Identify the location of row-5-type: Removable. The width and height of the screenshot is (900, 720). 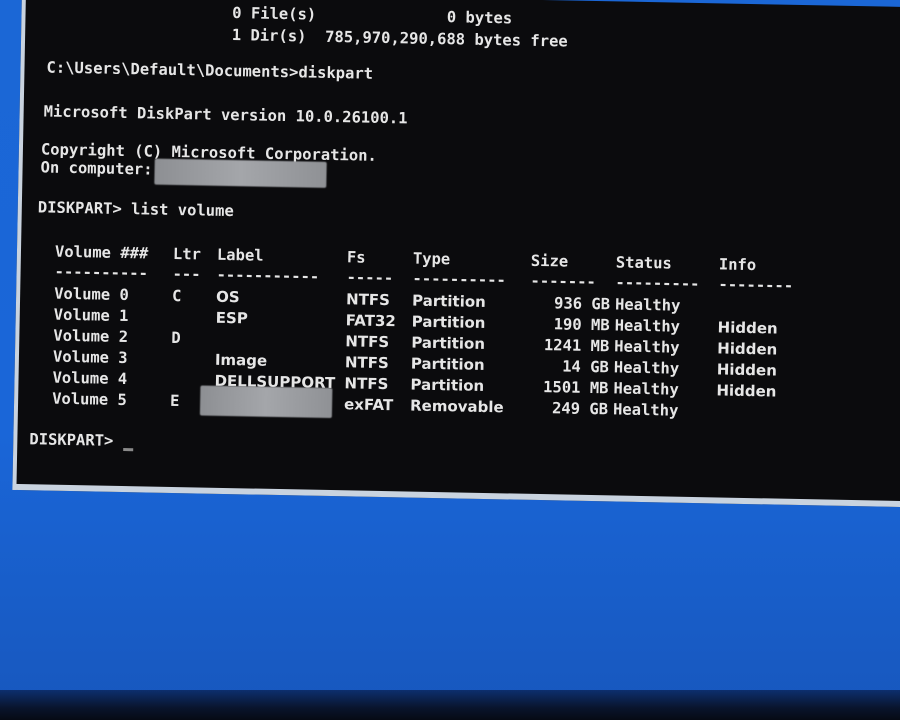
(456, 406).